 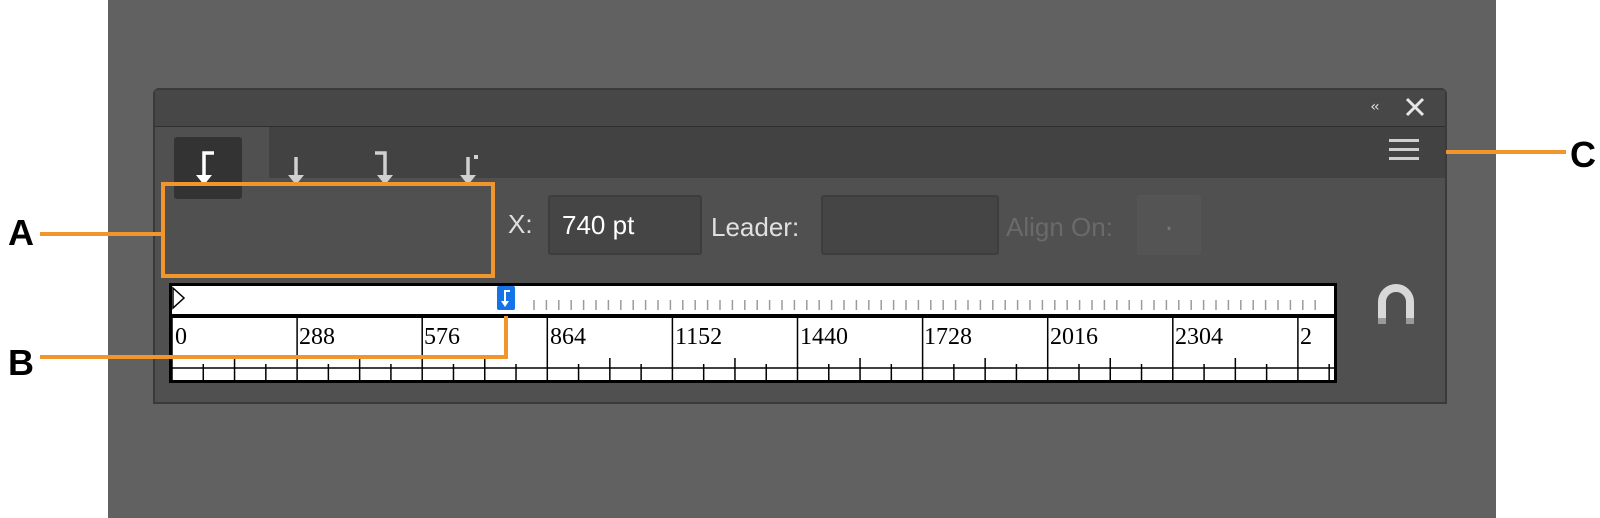 What do you see at coordinates (1074, 337) in the screenshot?
I see `ruler-label: 2016` at bounding box center [1074, 337].